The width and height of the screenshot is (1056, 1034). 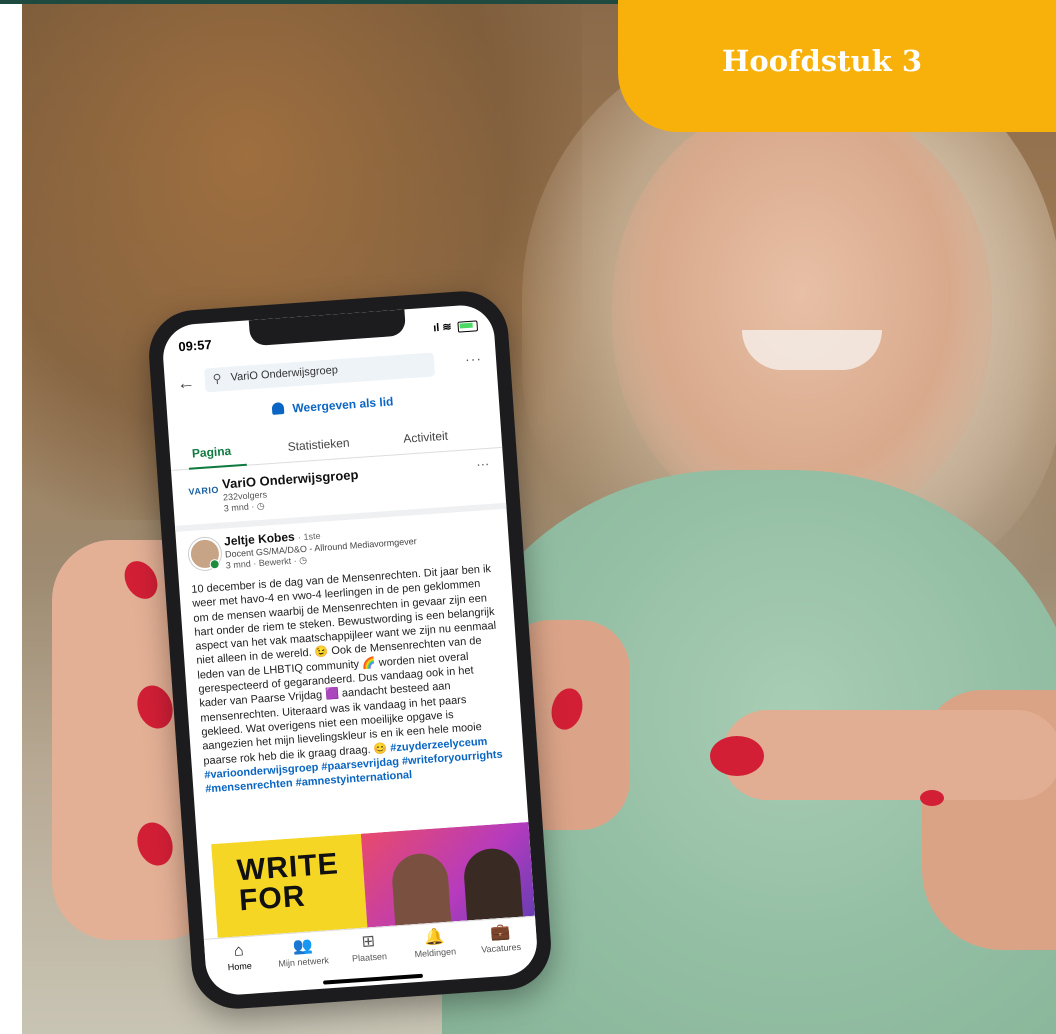 I want to click on nav-jobs: 💼 Vacatures, so click(x=500, y=938).